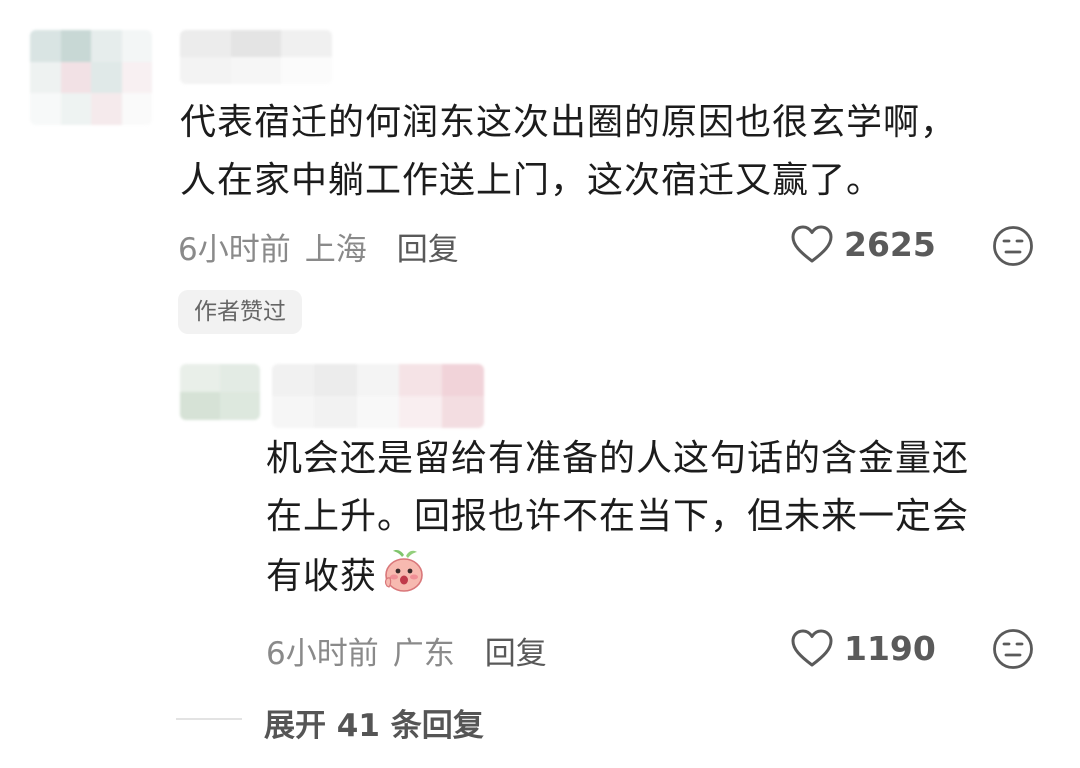 The image size is (1080, 768). What do you see at coordinates (423, 654) in the screenshot?
I see `location: 广东` at bounding box center [423, 654].